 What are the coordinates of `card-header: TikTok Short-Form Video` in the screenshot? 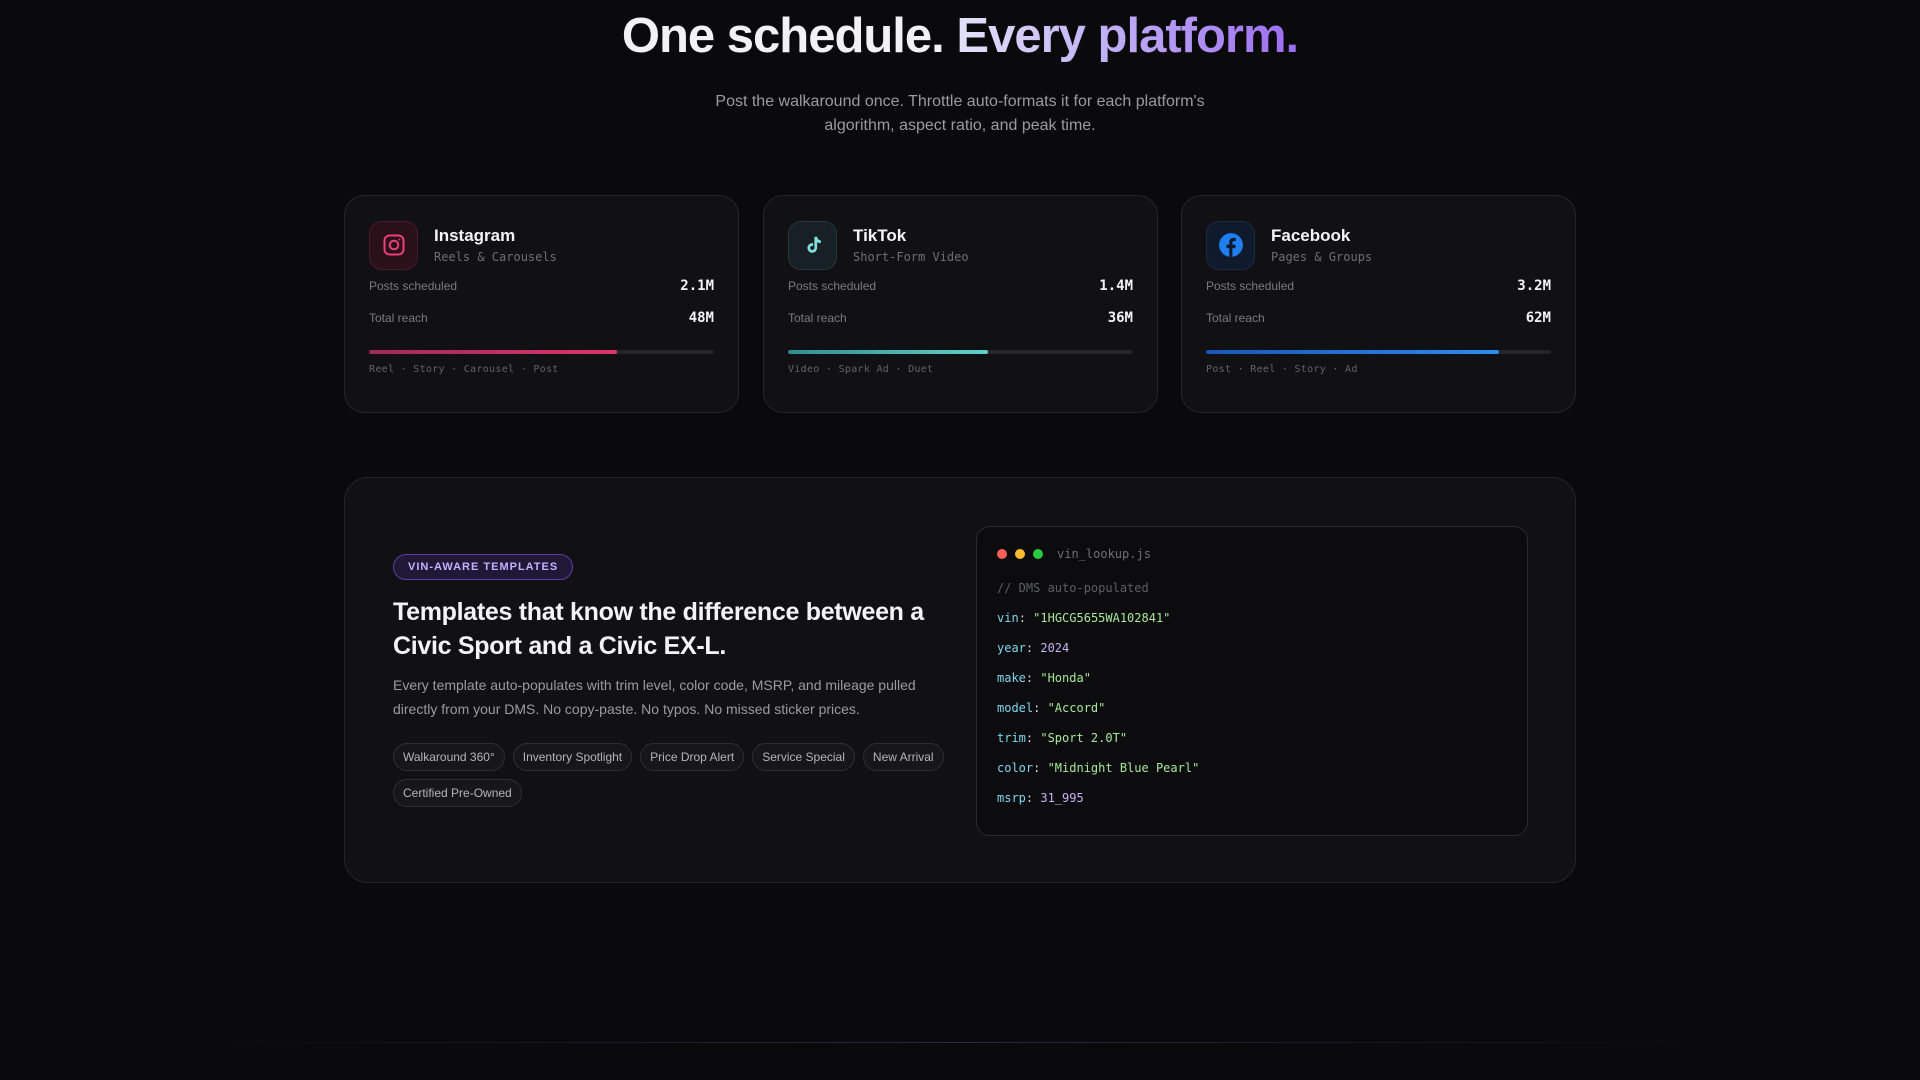 It's located at (960, 245).